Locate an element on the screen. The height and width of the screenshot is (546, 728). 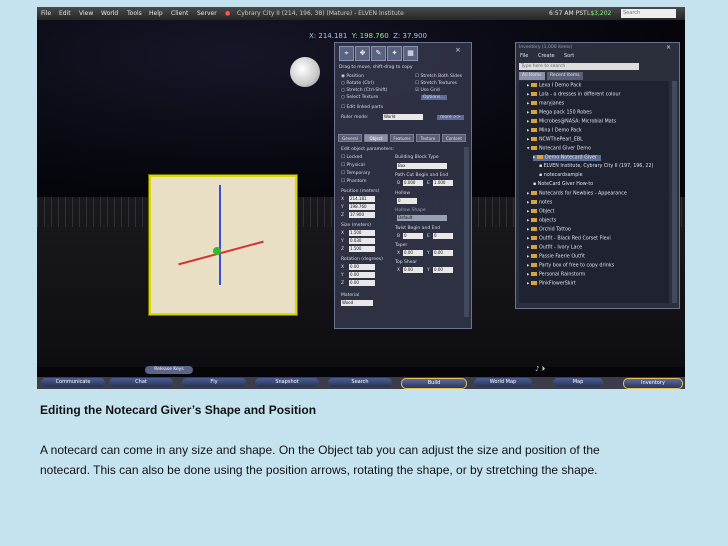
temporary-check: ☐ Temporary is located at coordinates (355, 173).